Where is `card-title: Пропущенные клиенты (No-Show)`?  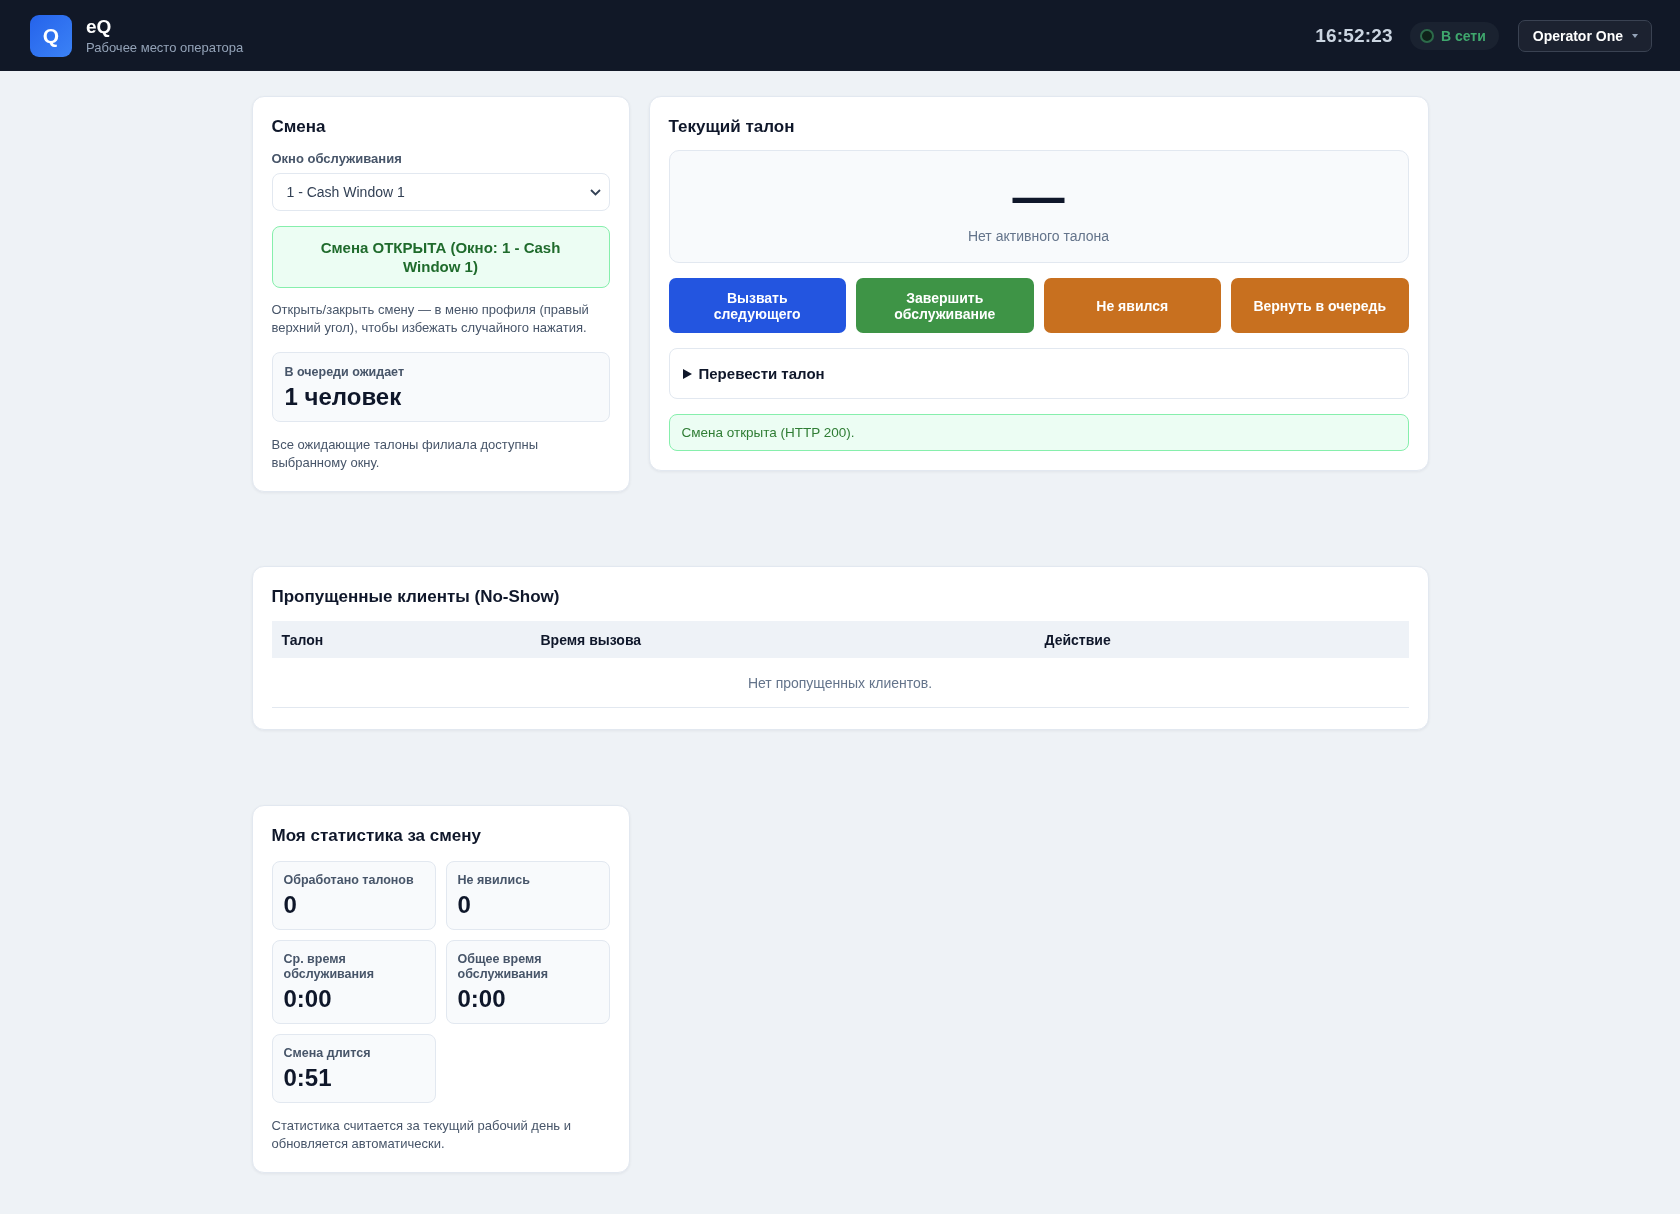
card-title: Пропущенные клиенты (No-Show) is located at coordinates (416, 597).